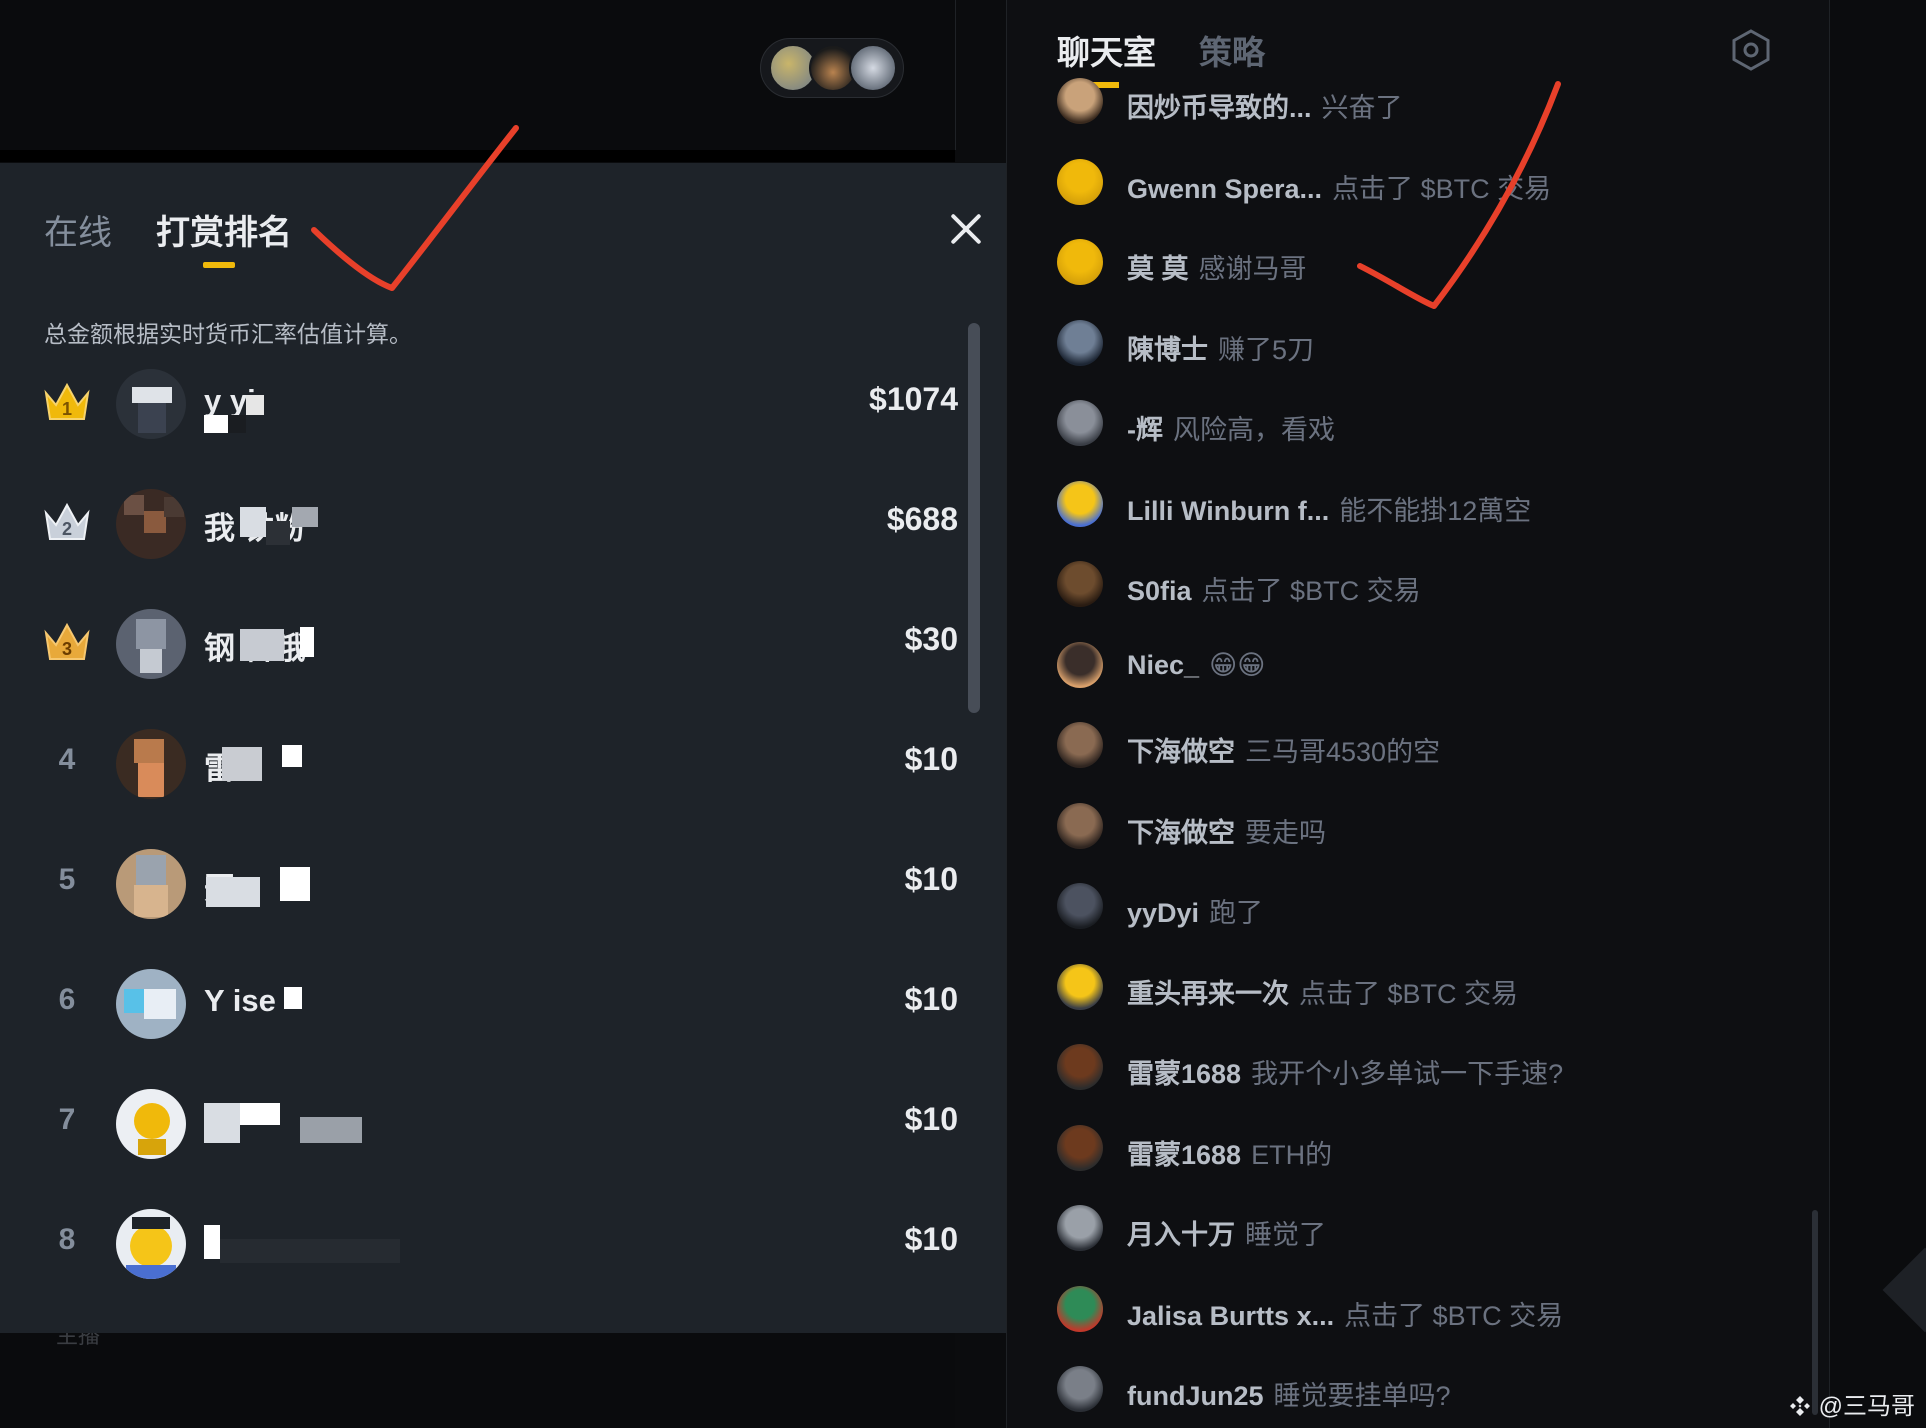  I want to click on tab-strategy: 策略, so click(1232, 50).